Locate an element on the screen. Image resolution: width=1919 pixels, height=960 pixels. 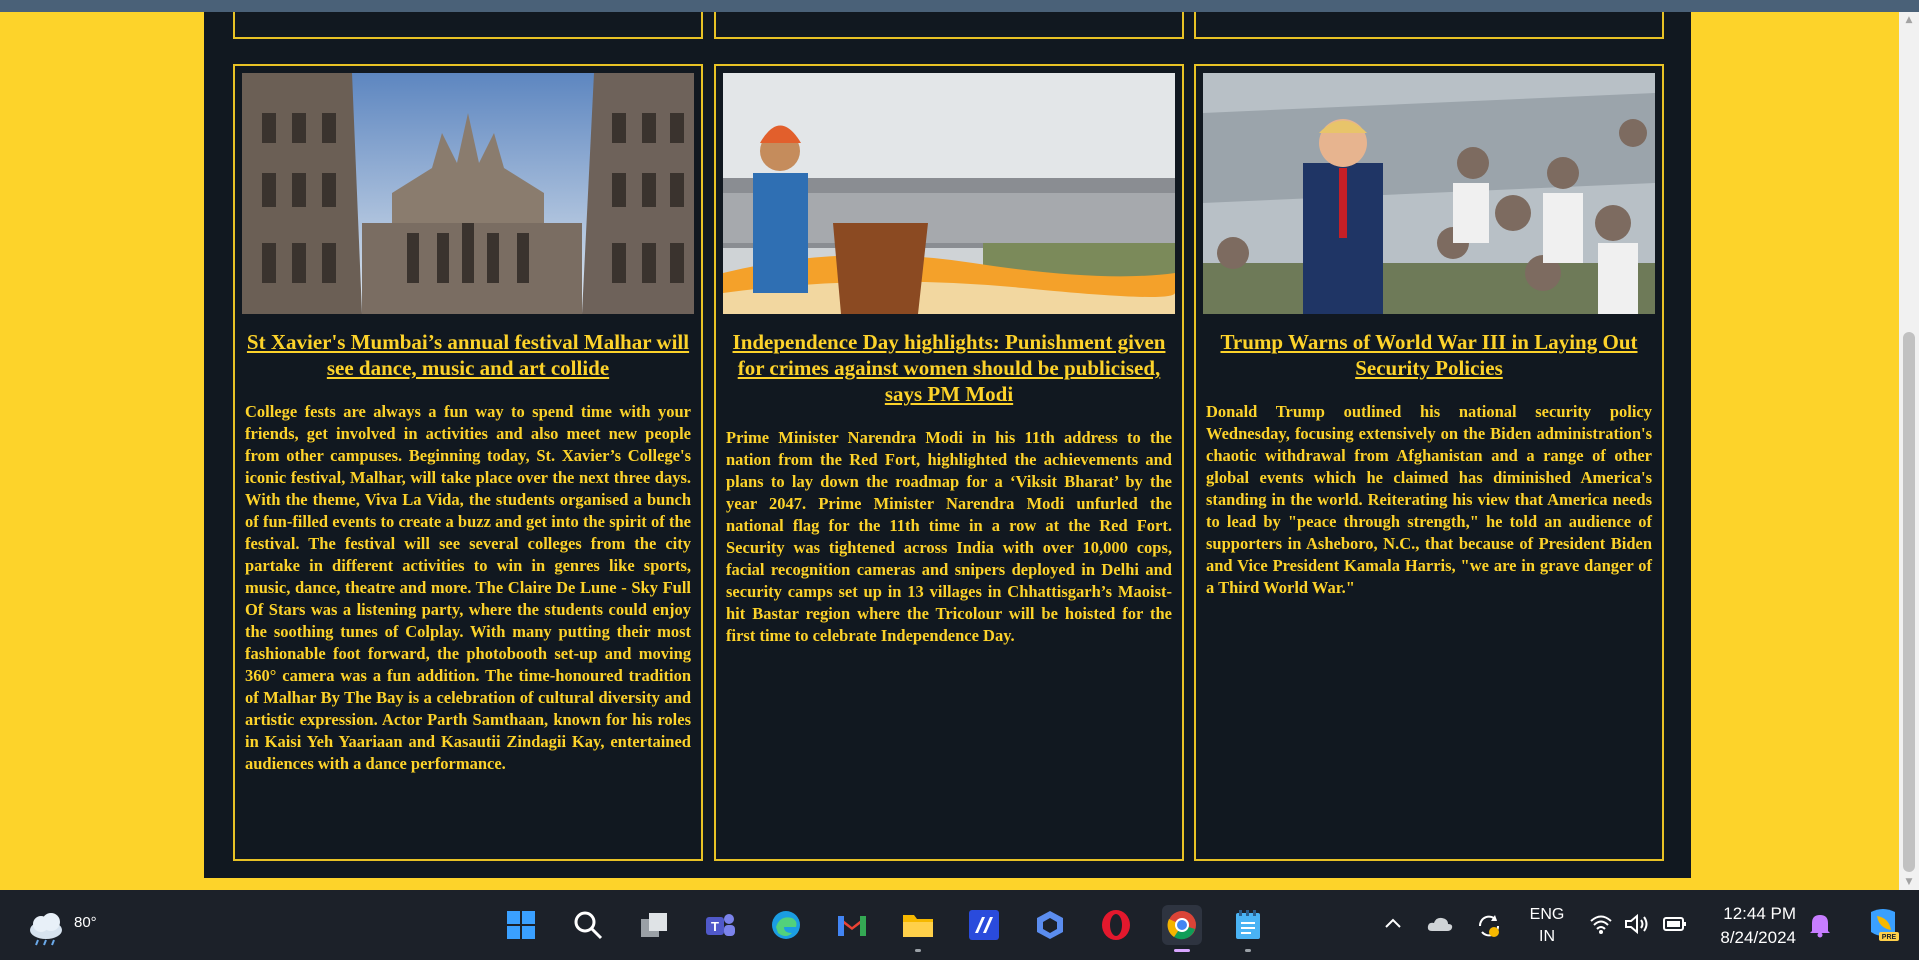
wifi-icon is located at coordinates (1601, 926).